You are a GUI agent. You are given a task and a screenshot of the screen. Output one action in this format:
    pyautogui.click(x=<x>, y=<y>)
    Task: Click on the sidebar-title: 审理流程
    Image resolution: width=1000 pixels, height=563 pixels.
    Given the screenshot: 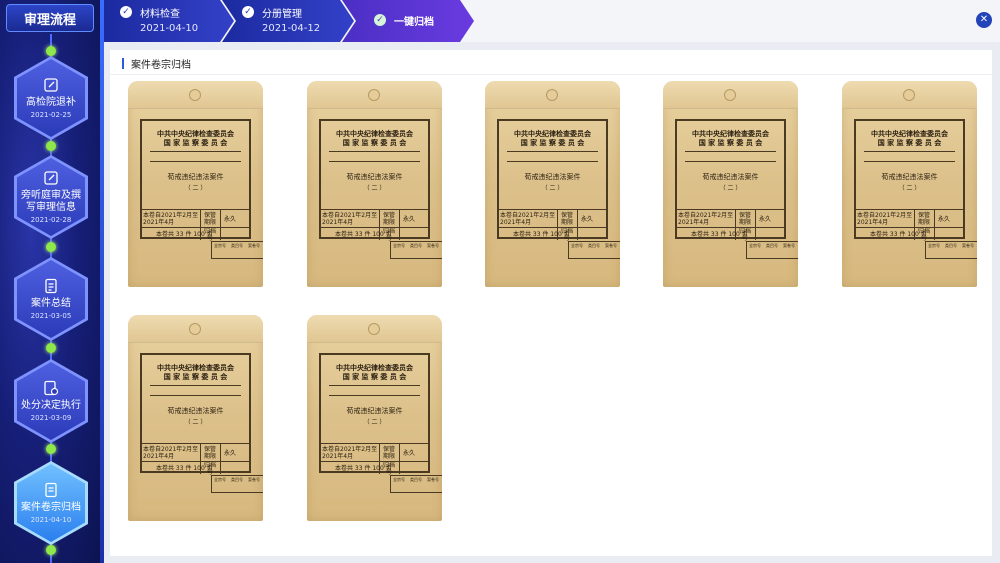 What is the action you would take?
    pyautogui.click(x=50, y=18)
    